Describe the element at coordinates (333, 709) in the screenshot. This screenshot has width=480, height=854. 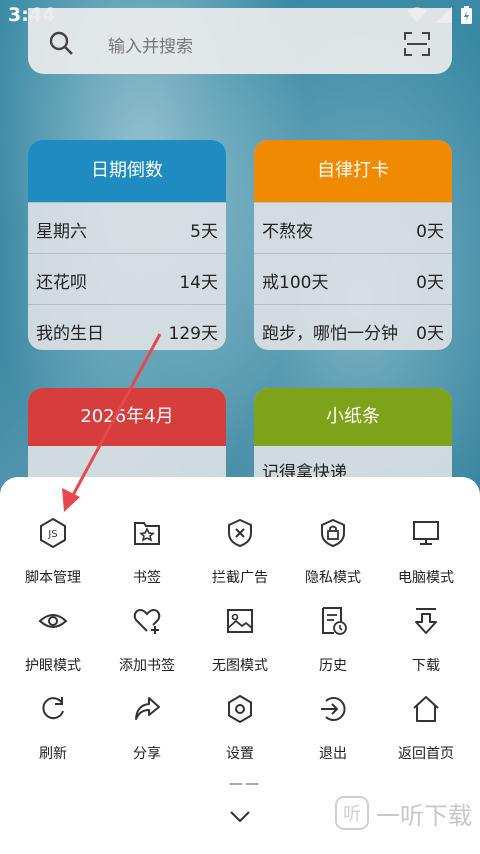
I see `exit-icon` at that location.